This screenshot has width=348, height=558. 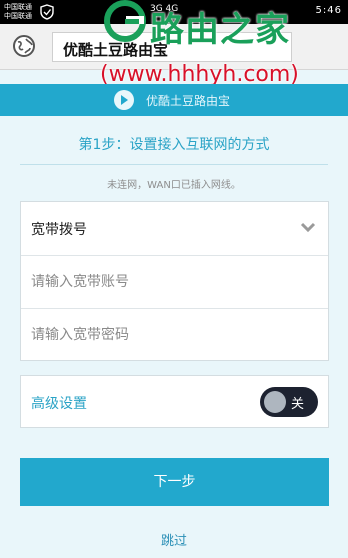 What do you see at coordinates (124, 100) in the screenshot?
I see `play-logo-icon` at bounding box center [124, 100].